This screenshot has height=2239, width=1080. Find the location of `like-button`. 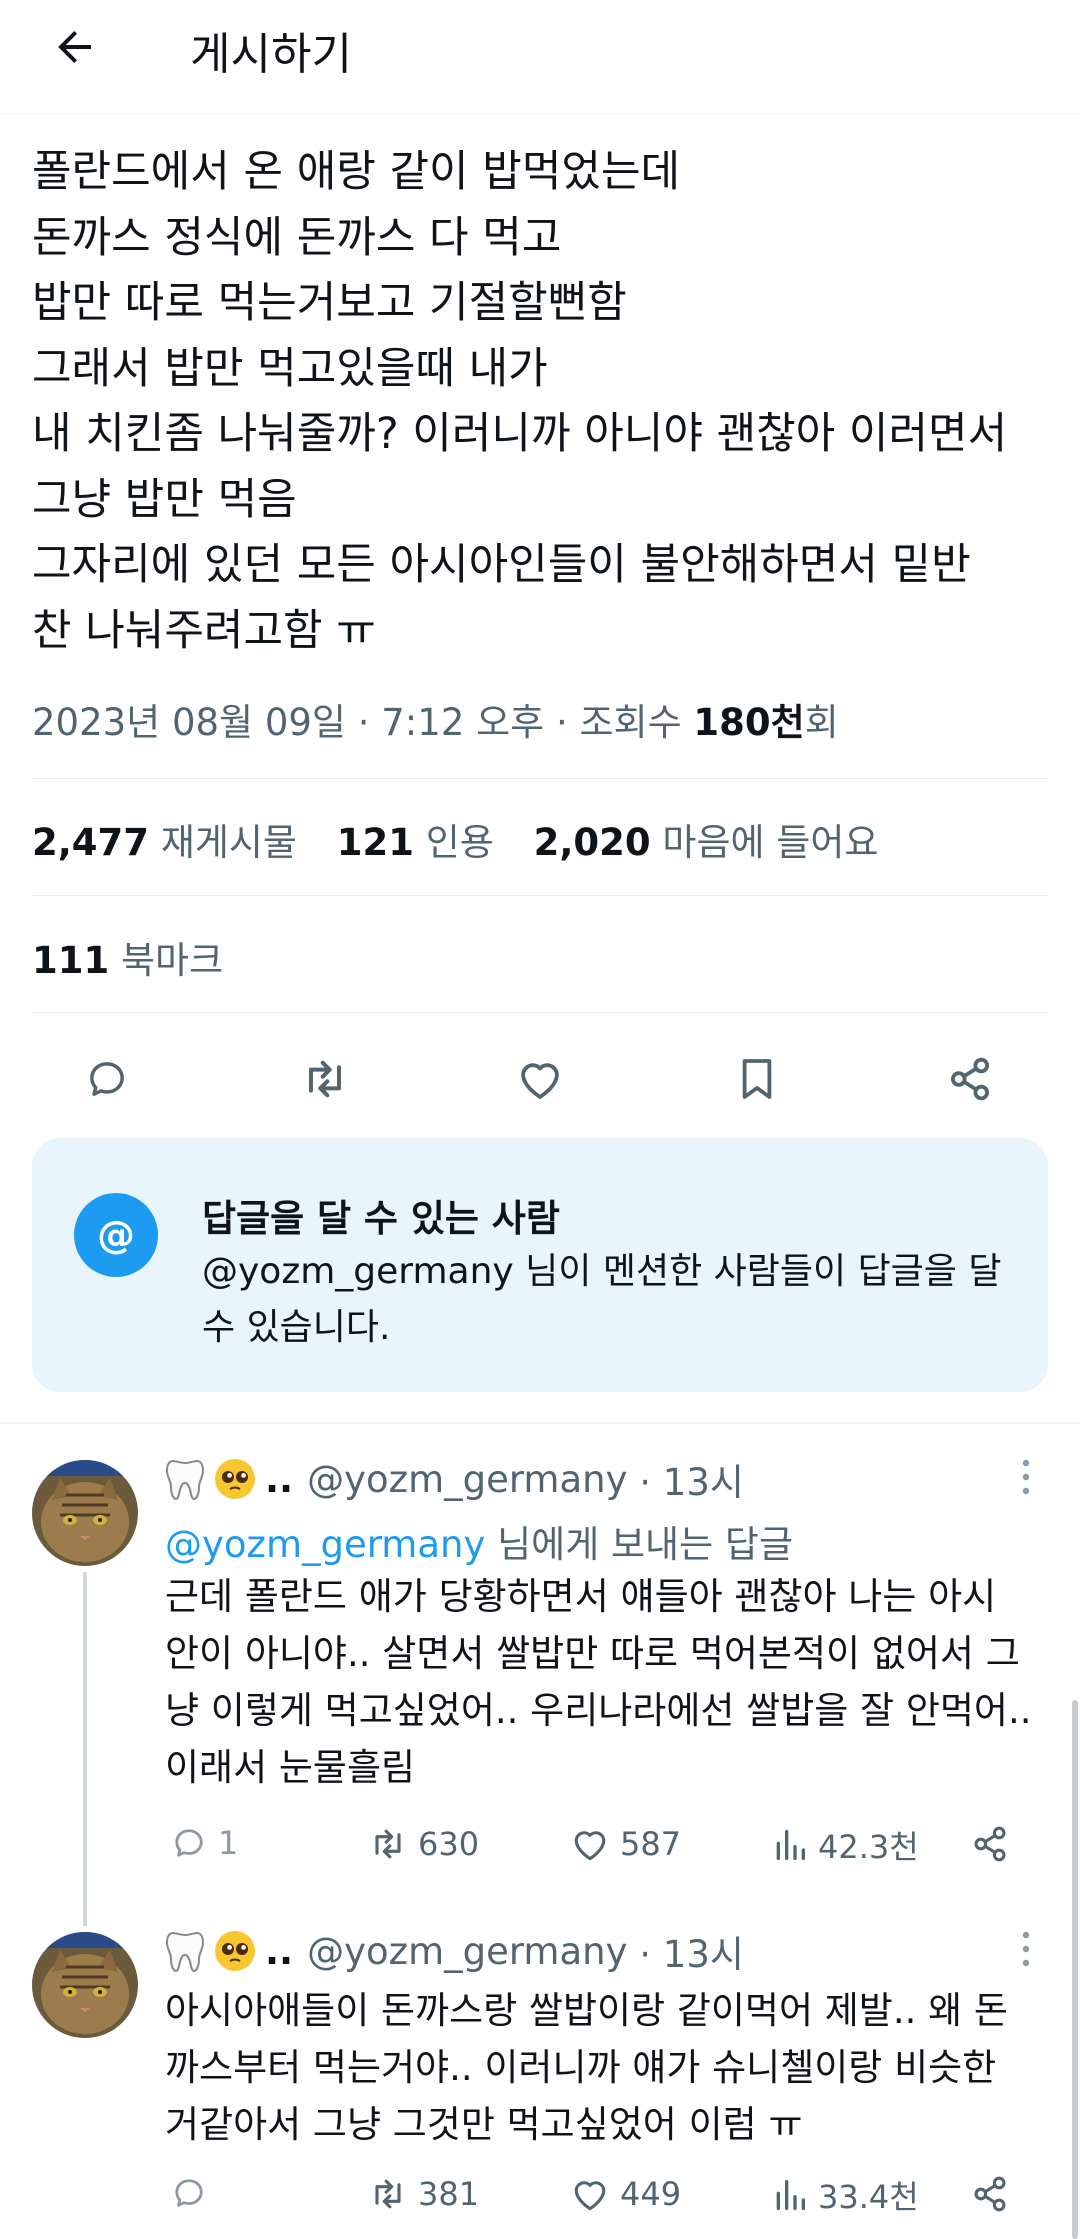

like-button is located at coordinates (540, 1079).